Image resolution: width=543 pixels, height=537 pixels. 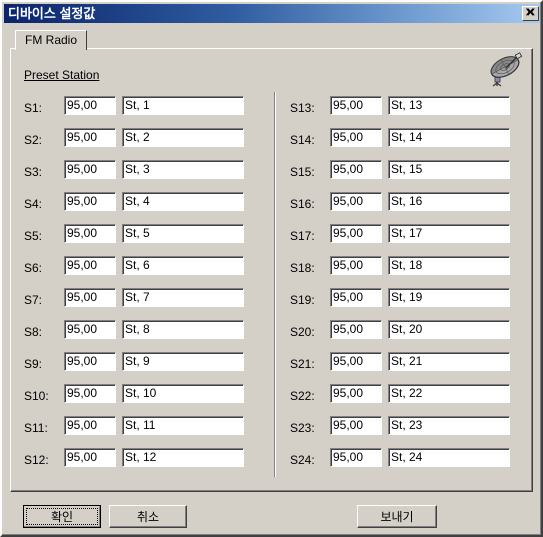 What do you see at coordinates (183, 233) in the screenshot?
I see `preset-name-input: St, 5` at bounding box center [183, 233].